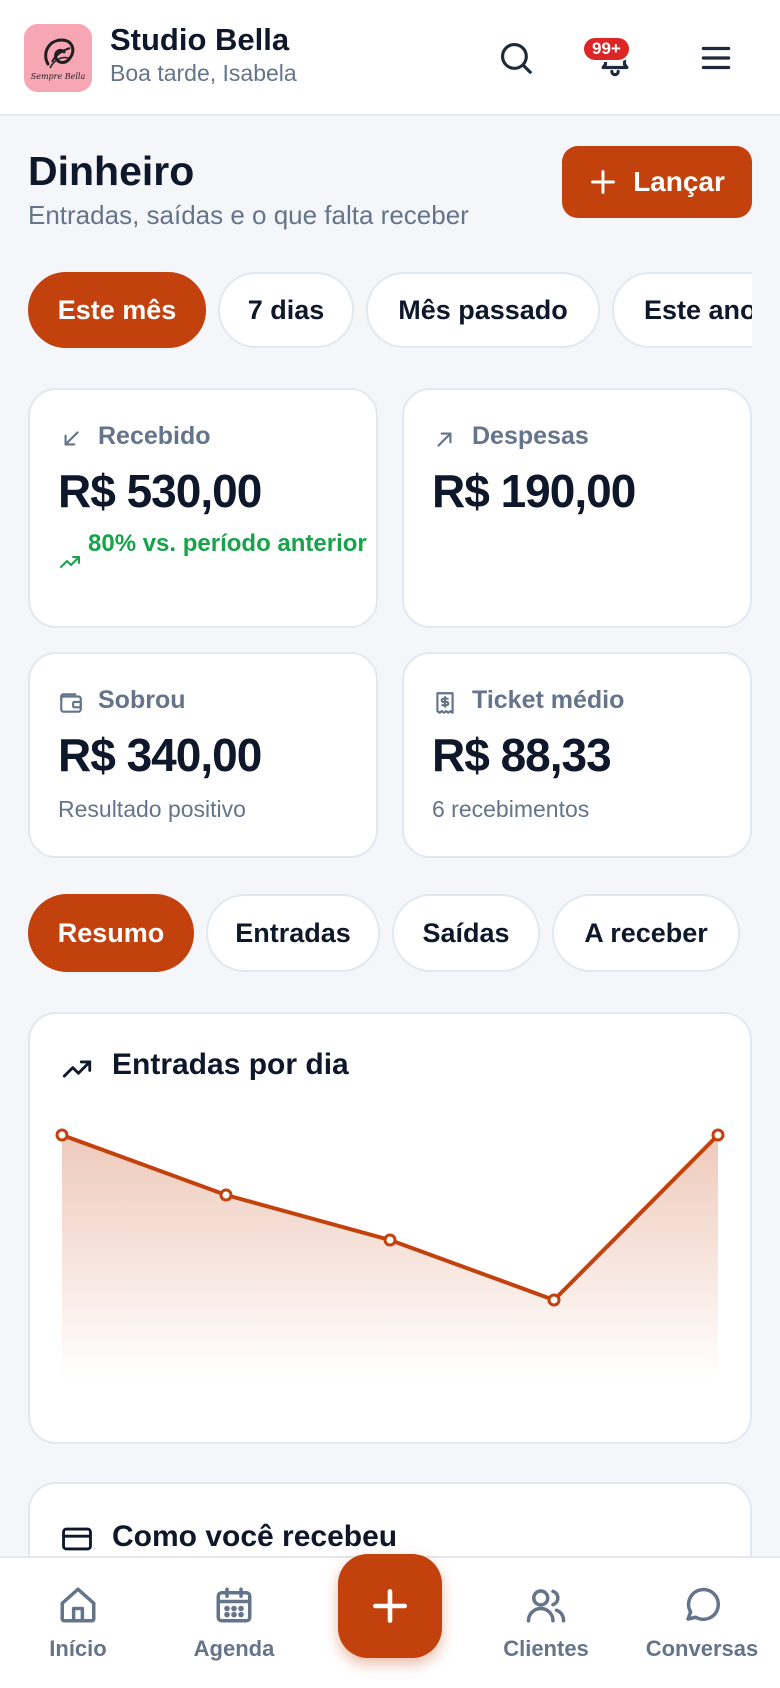  I want to click on greeting-text: Boa tarde, Isabela, so click(203, 73).